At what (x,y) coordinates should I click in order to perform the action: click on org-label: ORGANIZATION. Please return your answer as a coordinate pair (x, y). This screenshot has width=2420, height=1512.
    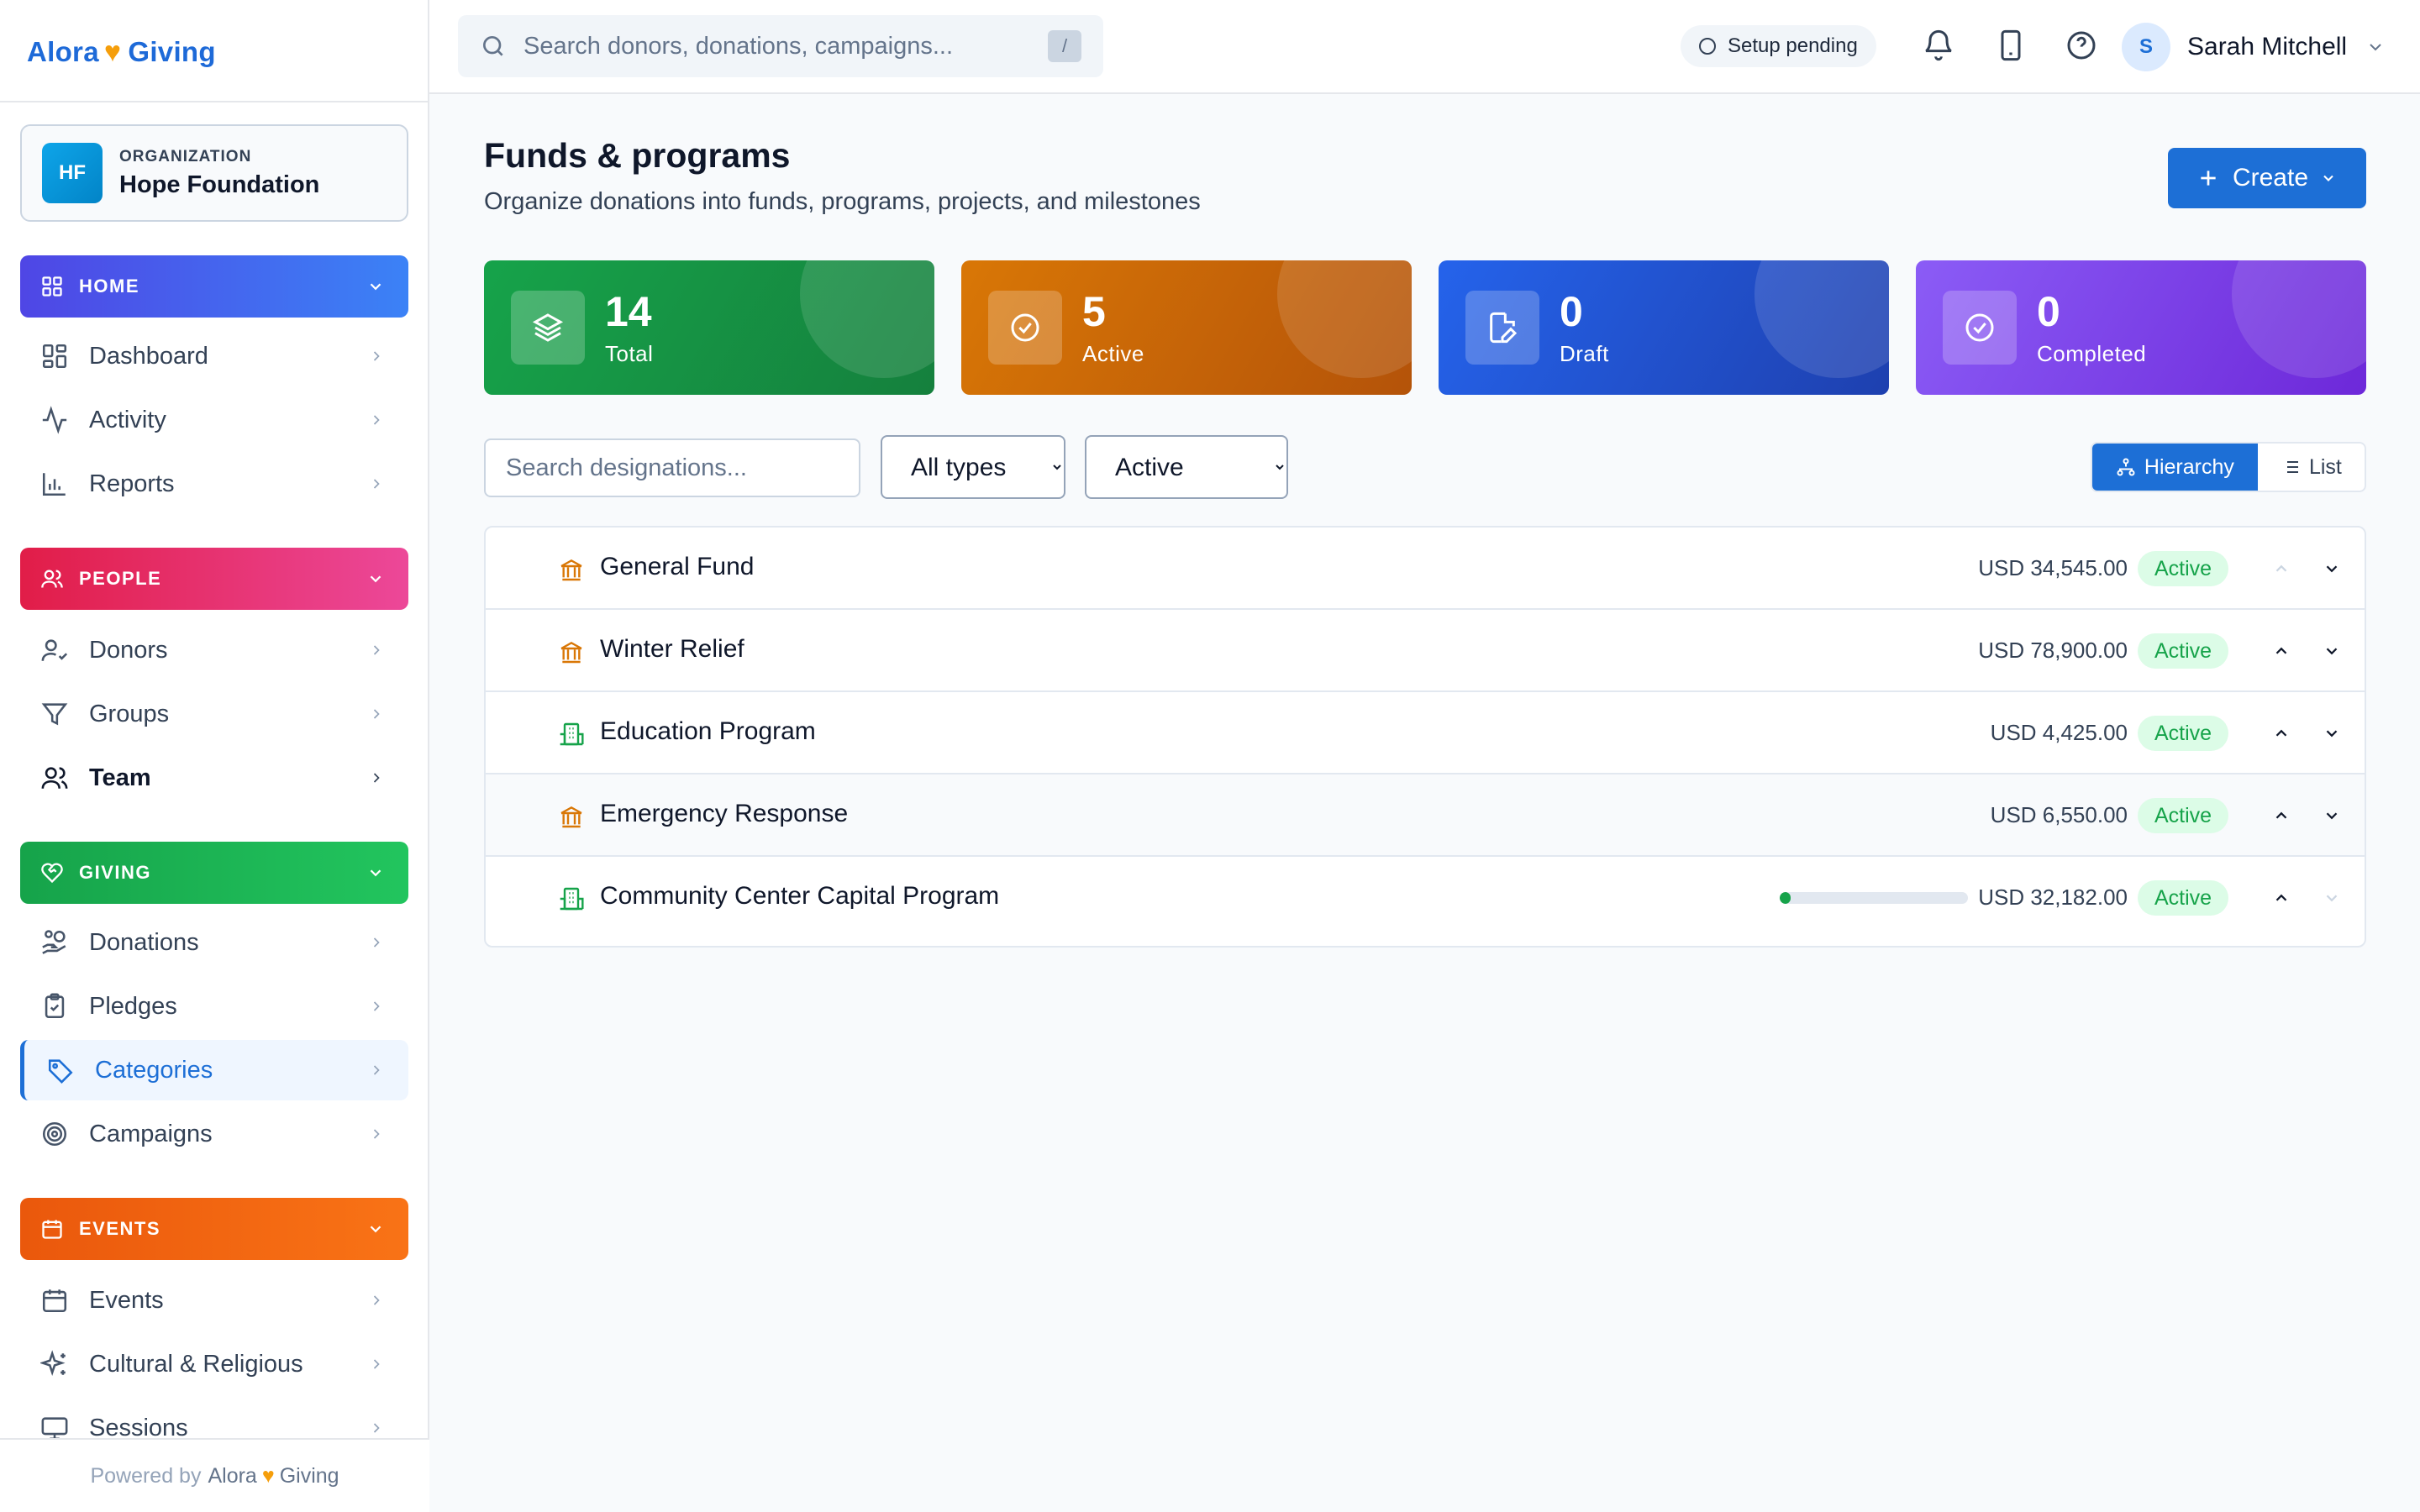
    Looking at the image, I should click on (185, 156).